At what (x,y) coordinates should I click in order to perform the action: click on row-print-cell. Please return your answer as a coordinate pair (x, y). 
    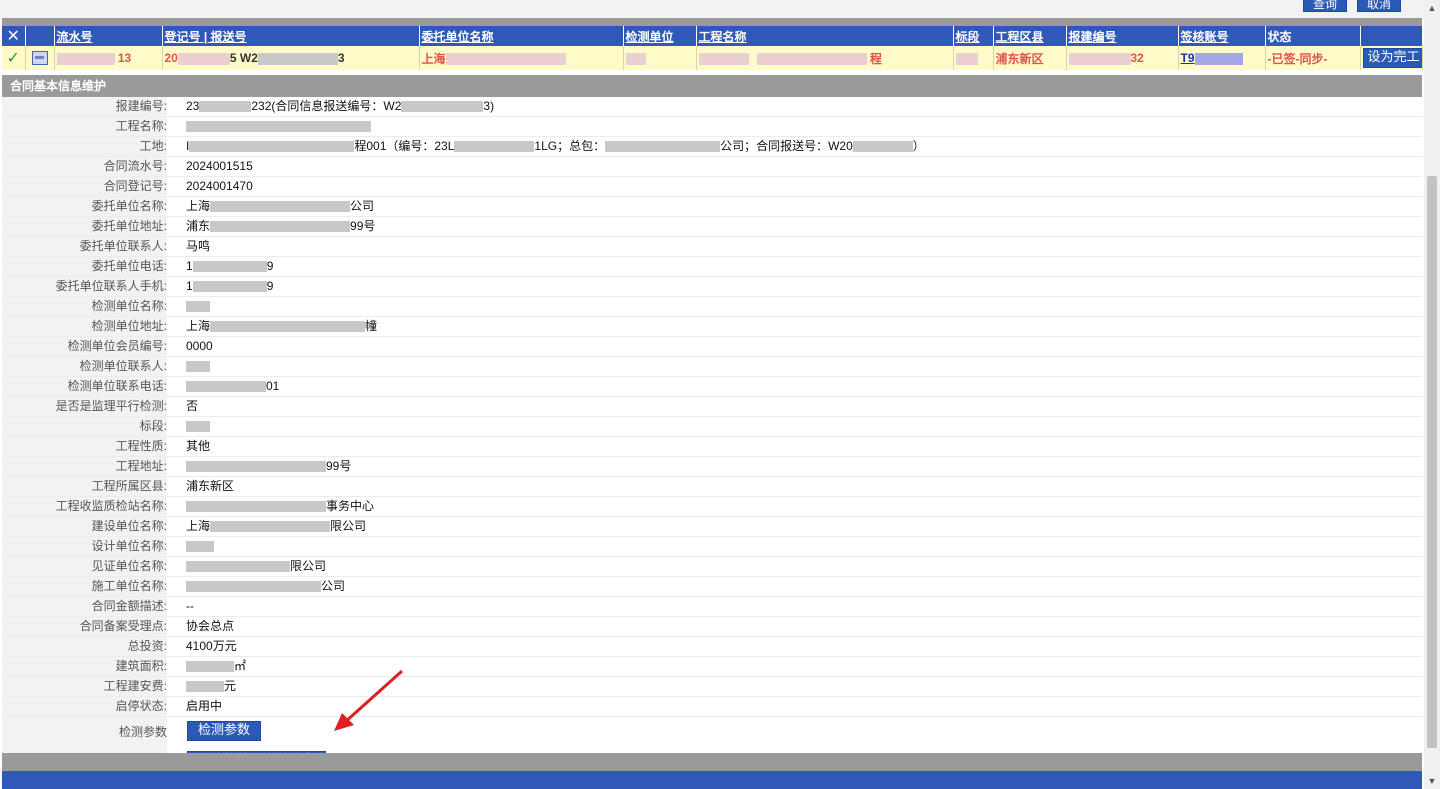
    Looking at the image, I should click on (40, 58).